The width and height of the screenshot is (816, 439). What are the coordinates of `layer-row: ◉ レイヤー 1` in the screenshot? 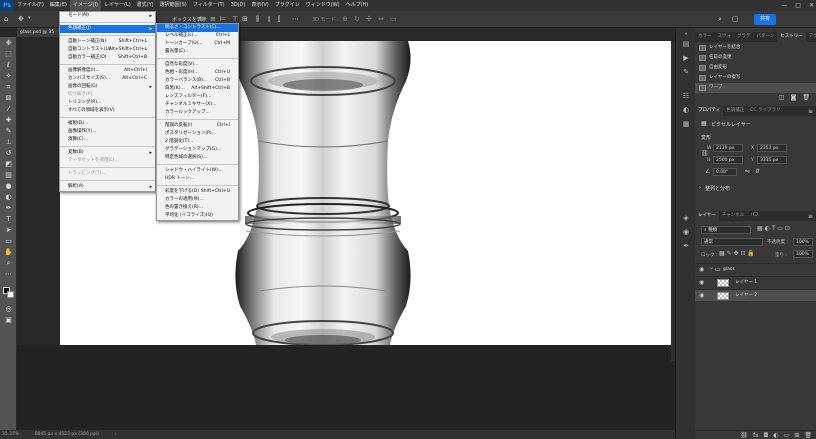 It's located at (755, 282).